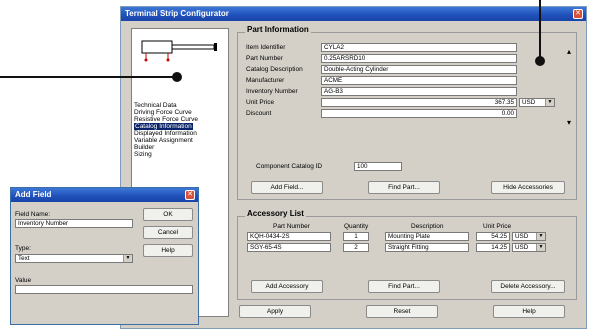 The image size is (608, 329). What do you see at coordinates (104, 289) in the screenshot?
I see `value-input` at bounding box center [104, 289].